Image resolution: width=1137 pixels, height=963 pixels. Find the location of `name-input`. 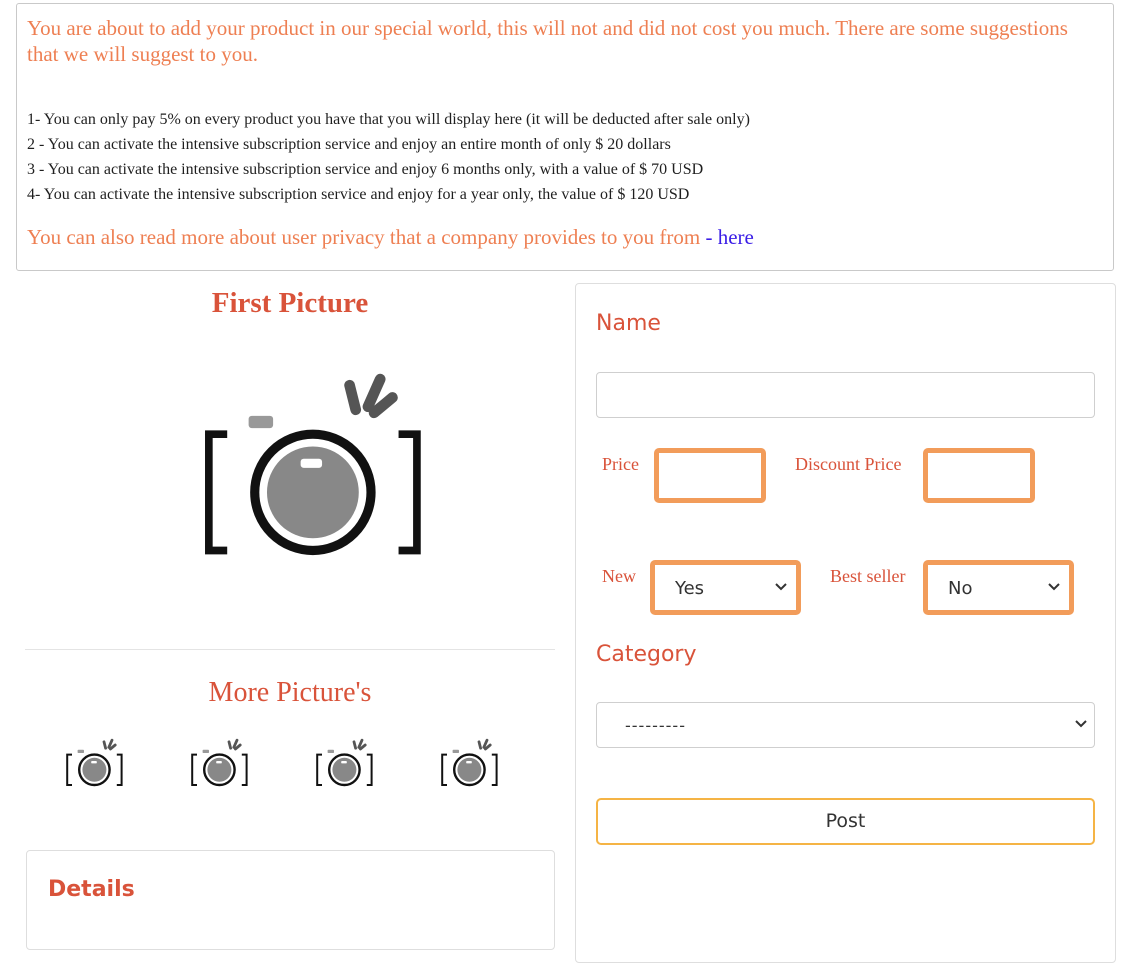

name-input is located at coordinates (845, 395).